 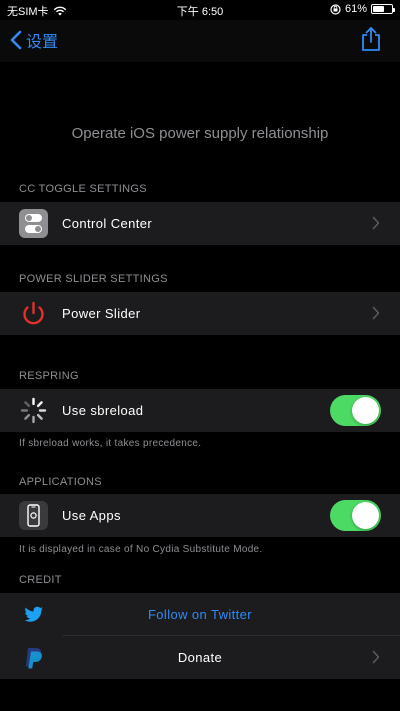 I want to click on power-slider-label: Power Slider, so click(x=101, y=313).